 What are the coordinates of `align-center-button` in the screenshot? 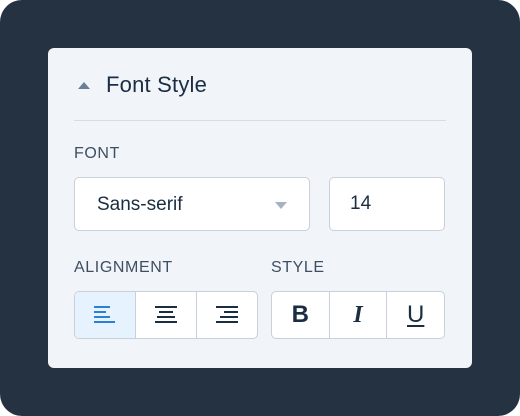 It's located at (165, 315).